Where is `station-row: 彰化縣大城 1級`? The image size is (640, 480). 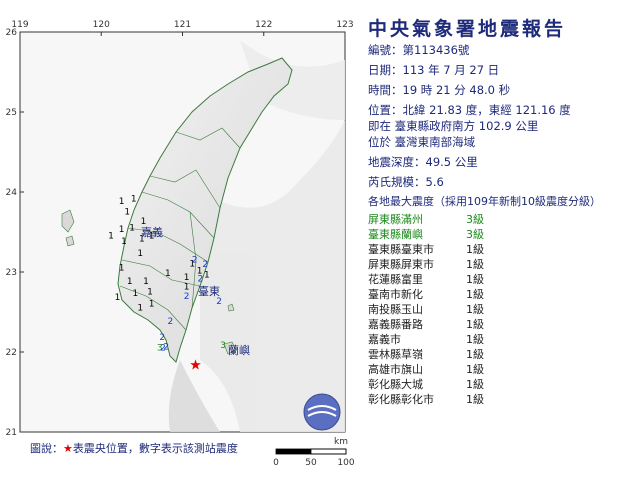 station-row: 彰化縣大城 1級 is located at coordinates (426, 385).